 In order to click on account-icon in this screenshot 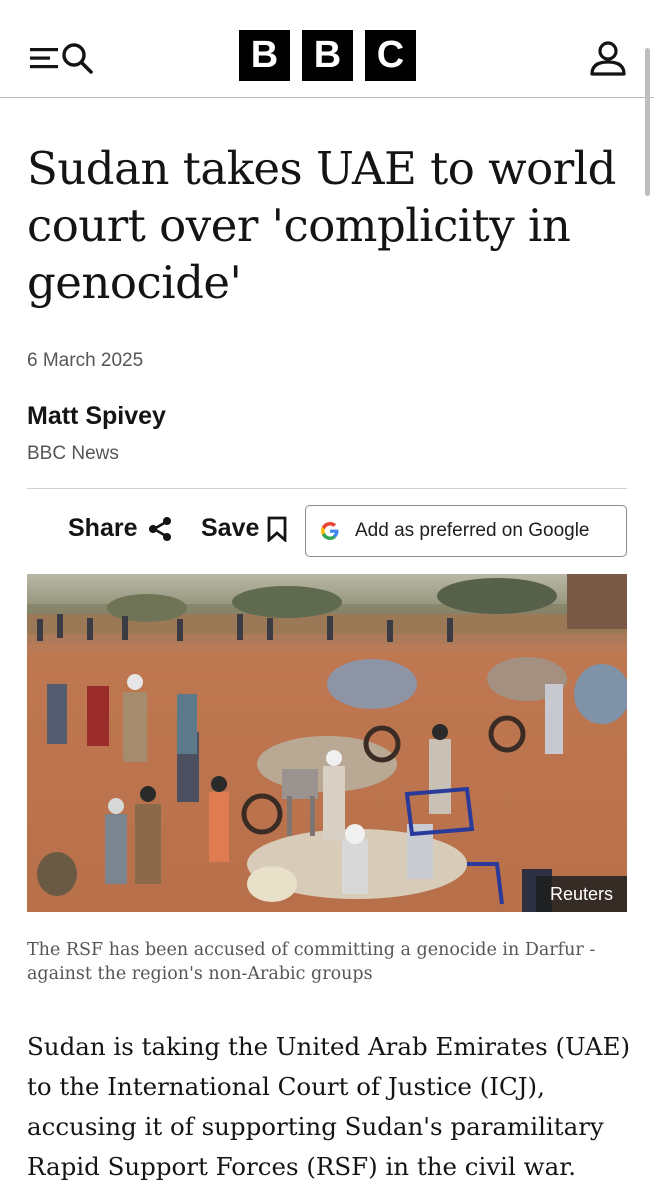, I will do `click(608, 58)`.